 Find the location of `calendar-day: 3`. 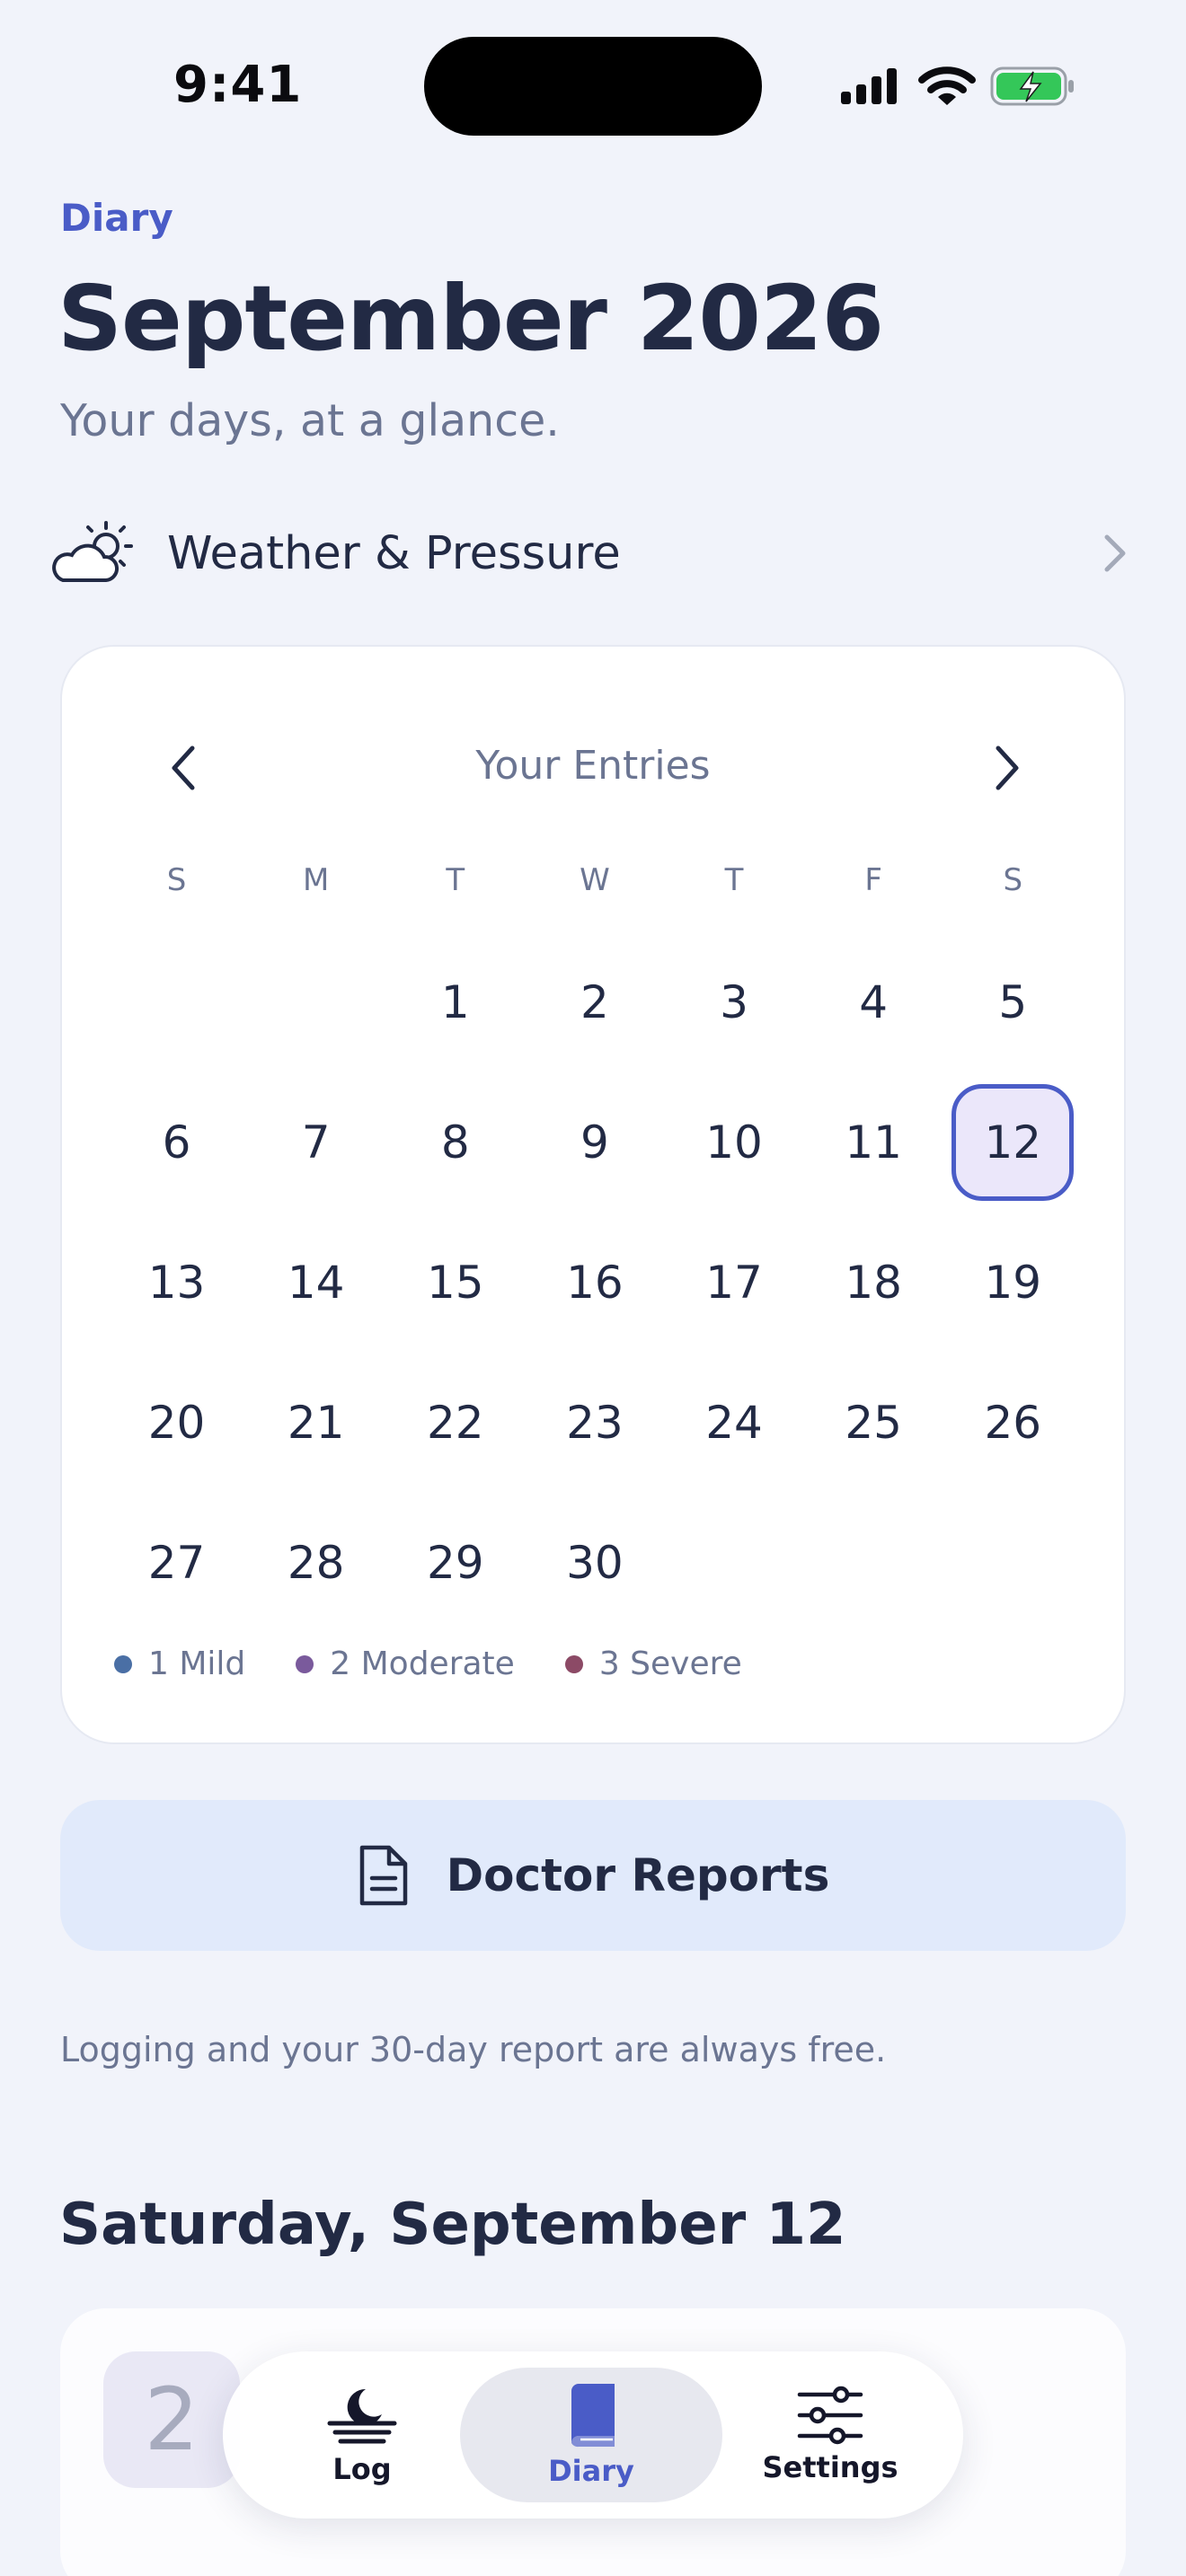

calendar-day: 3 is located at coordinates (734, 1002).